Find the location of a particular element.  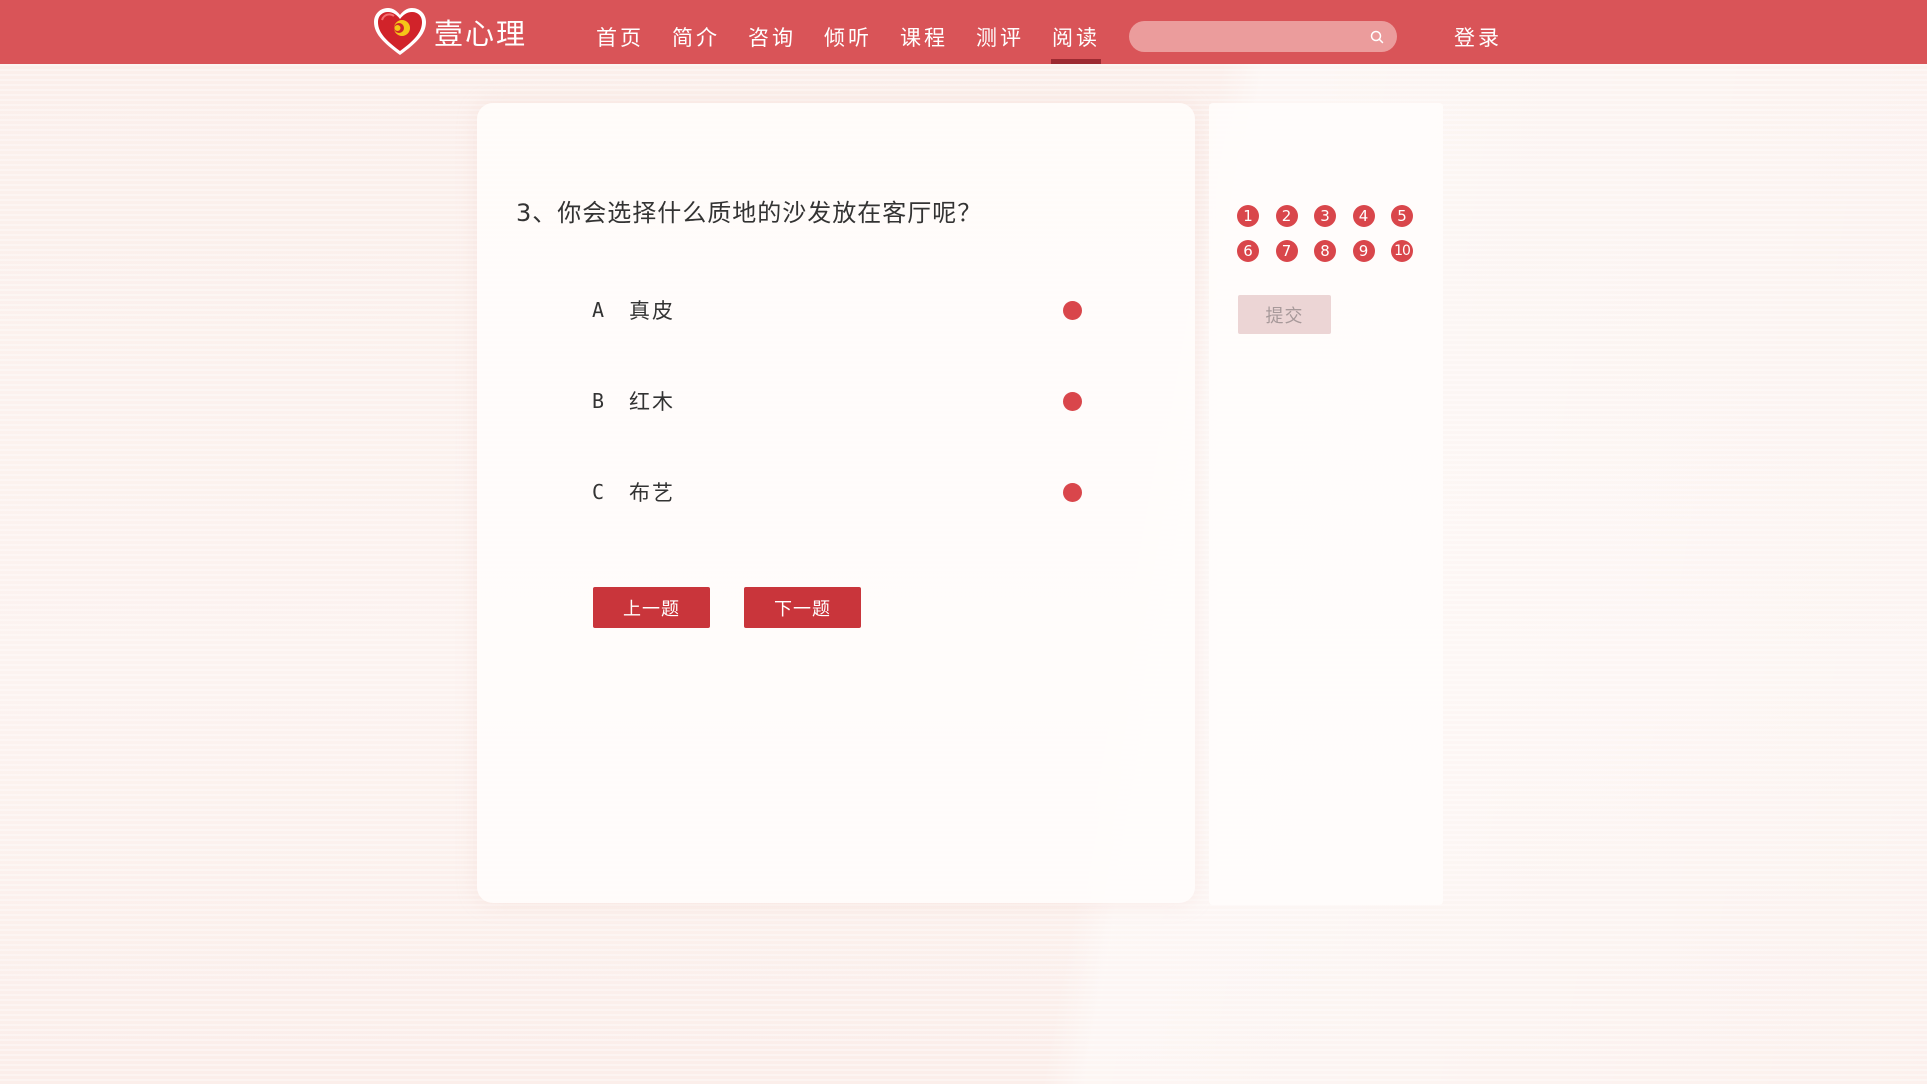

question-navigator: 1 2 3 4 5 6 7 8 9 10 提交 is located at coordinates (1326, 504).